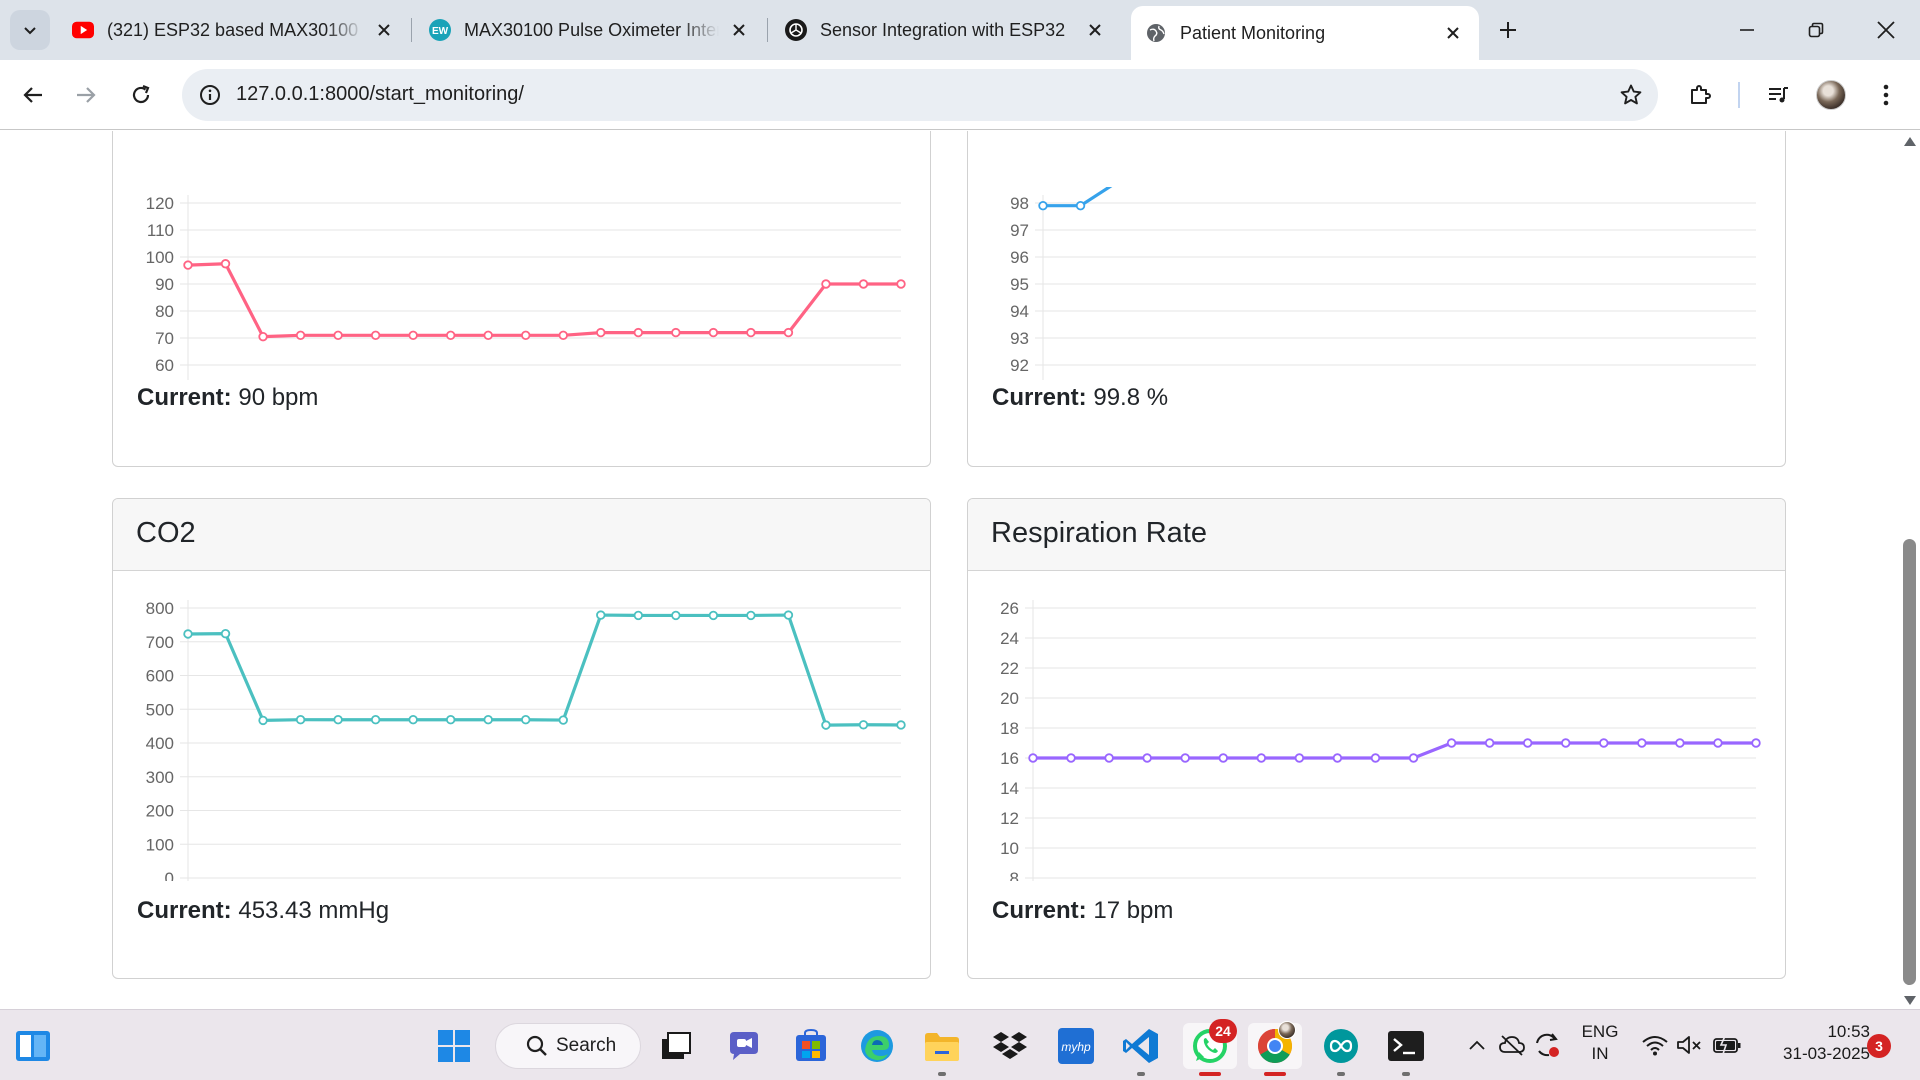 Image resolution: width=1920 pixels, height=1080 pixels. I want to click on cloud-off-icon, so click(1512, 1045).